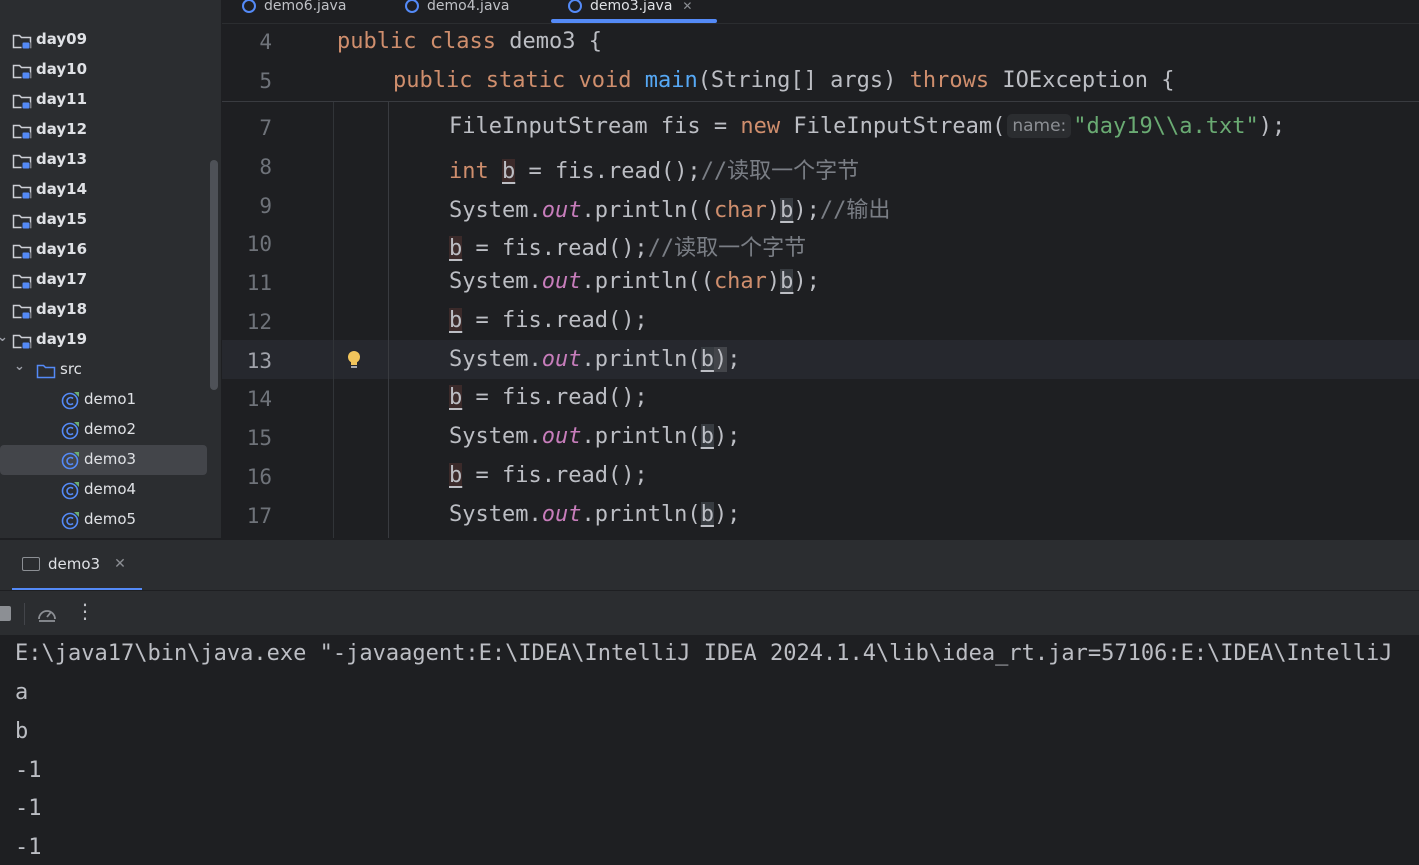 Image resolution: width=1419 pixels, height=865 pixels. What do you see at coordinates (110, 40) in the screenshot?
I see `tree-folder-day09: day09` at bounding box center [110, 40].